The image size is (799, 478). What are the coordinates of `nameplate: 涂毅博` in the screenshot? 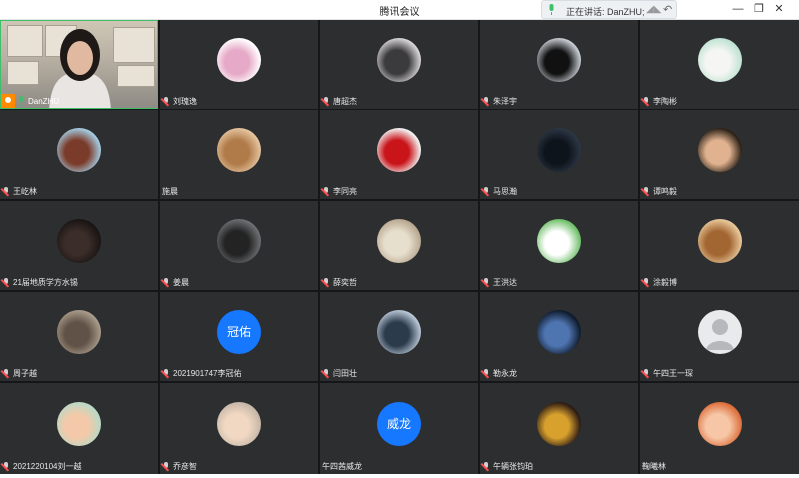 It's located at (659, 282).